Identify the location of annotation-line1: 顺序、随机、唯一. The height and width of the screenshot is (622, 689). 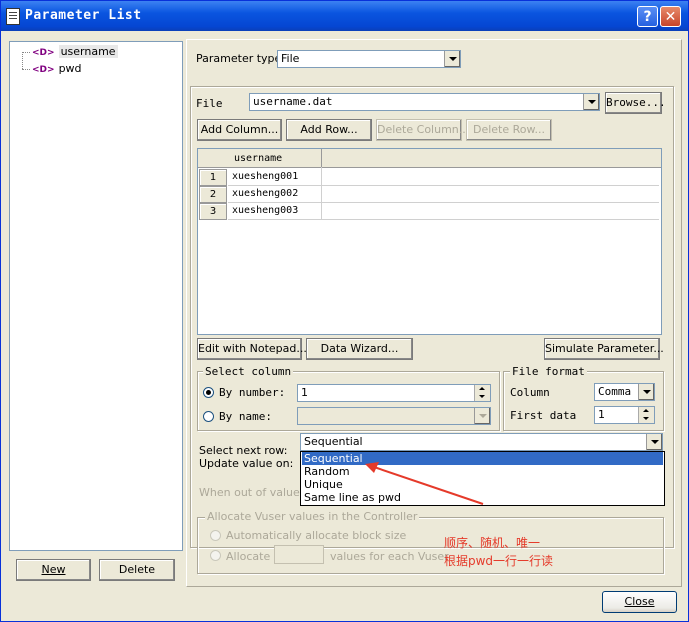
(492, 543).